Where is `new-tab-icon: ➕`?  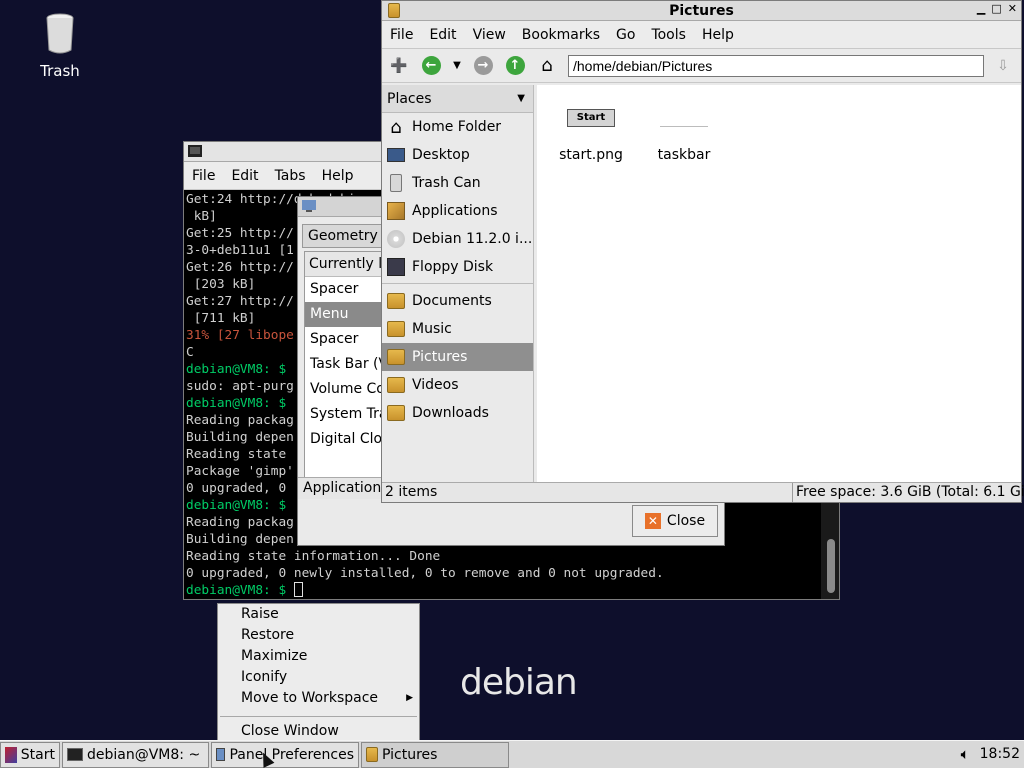
new-tab-icon: ➕ is located at coordinates (399, 65).